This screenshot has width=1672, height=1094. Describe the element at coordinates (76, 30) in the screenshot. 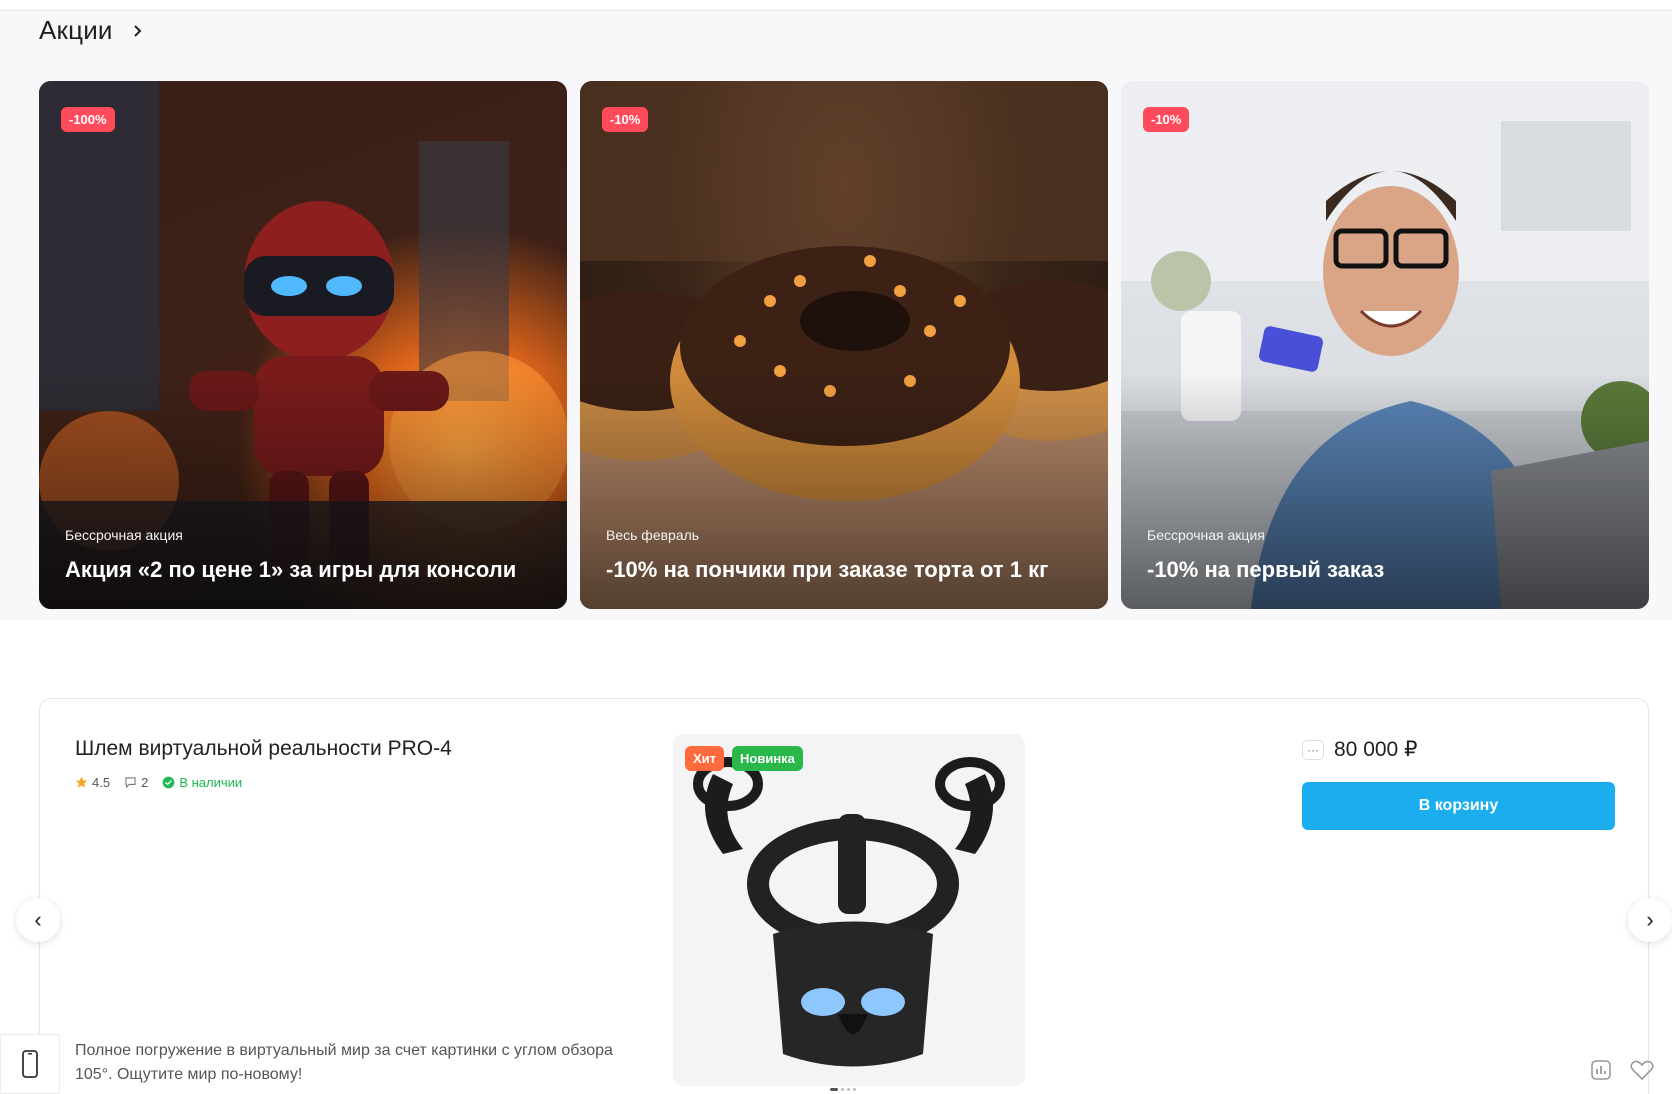

I see `promo-title: Акции` at that location.